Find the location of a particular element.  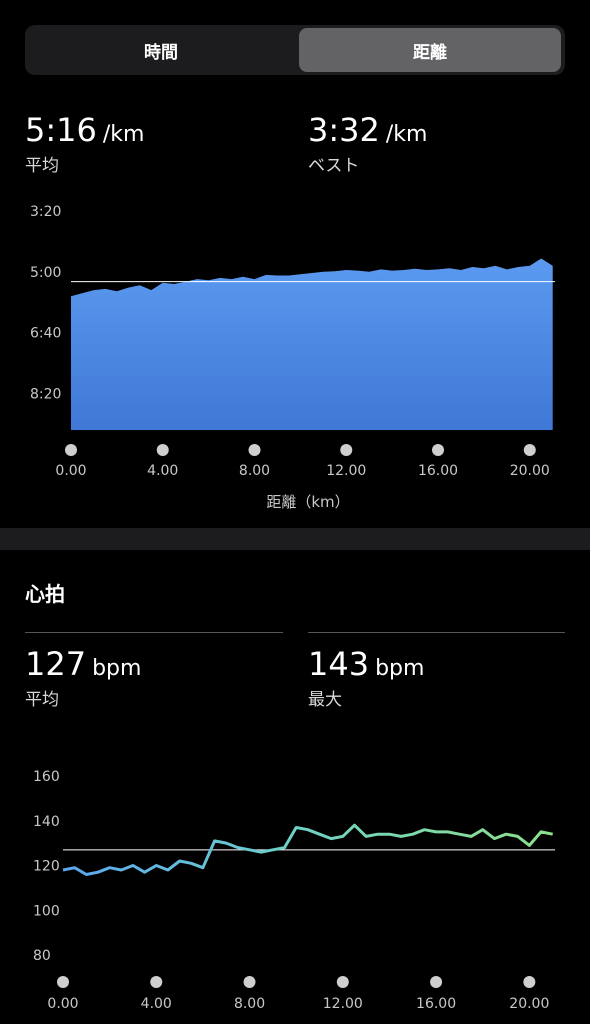

pace-y-tick: 8:20 is located at coordinates (45, 395).